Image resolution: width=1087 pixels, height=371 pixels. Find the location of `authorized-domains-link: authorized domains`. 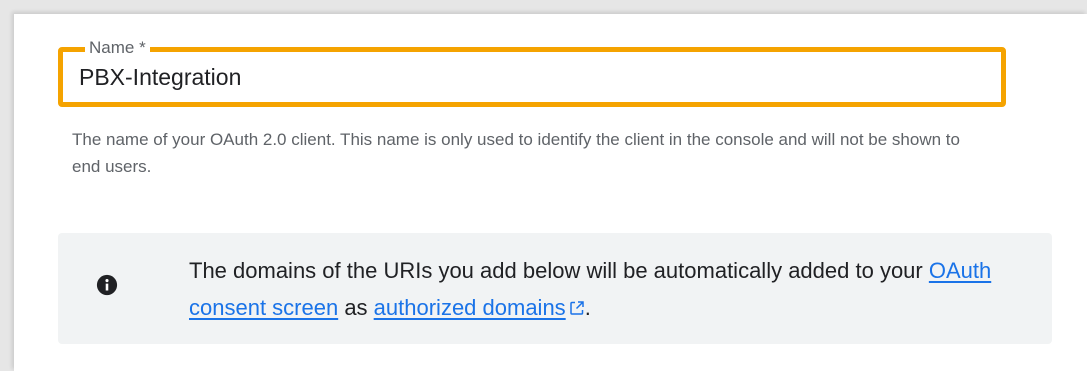

authorized-domains-link: authorized domains is located at coordinates (479, 307).